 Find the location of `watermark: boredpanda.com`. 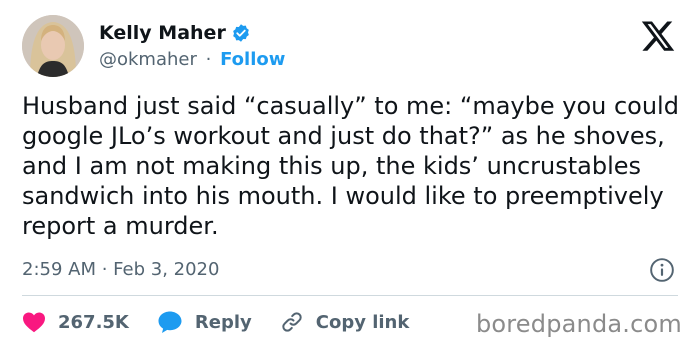

watermark: boredpanda.com is located at coordinates (578, 324).